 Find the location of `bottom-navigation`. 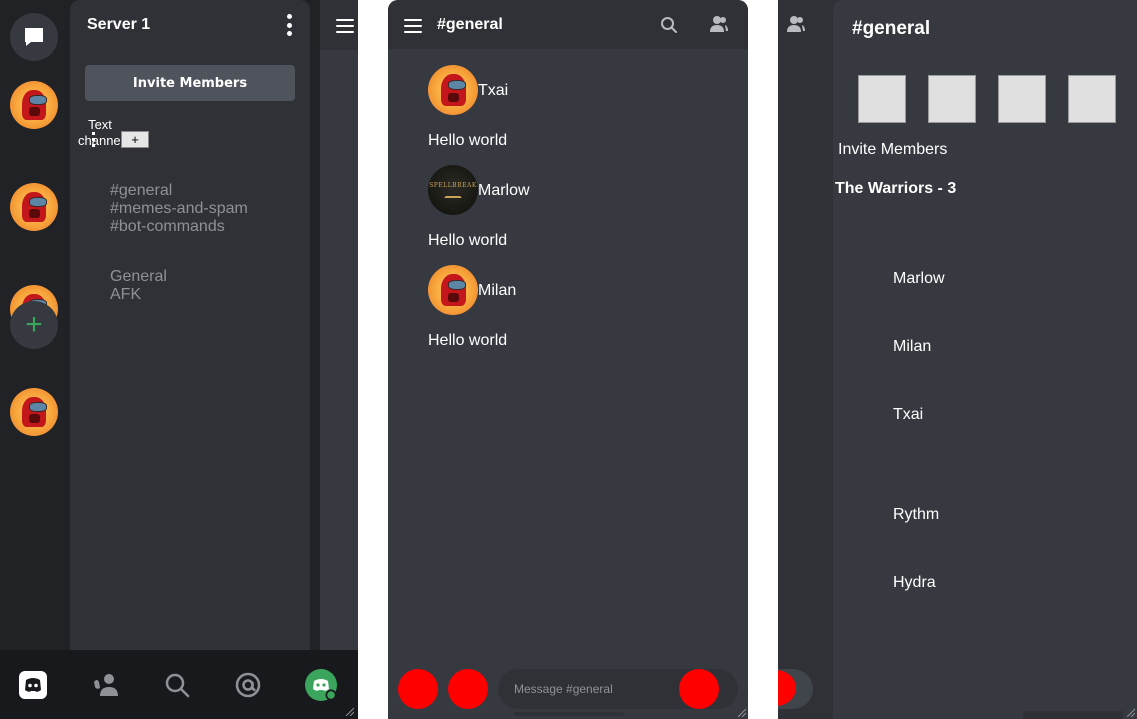

bottom-navigation is located at coordinates (179, 684).